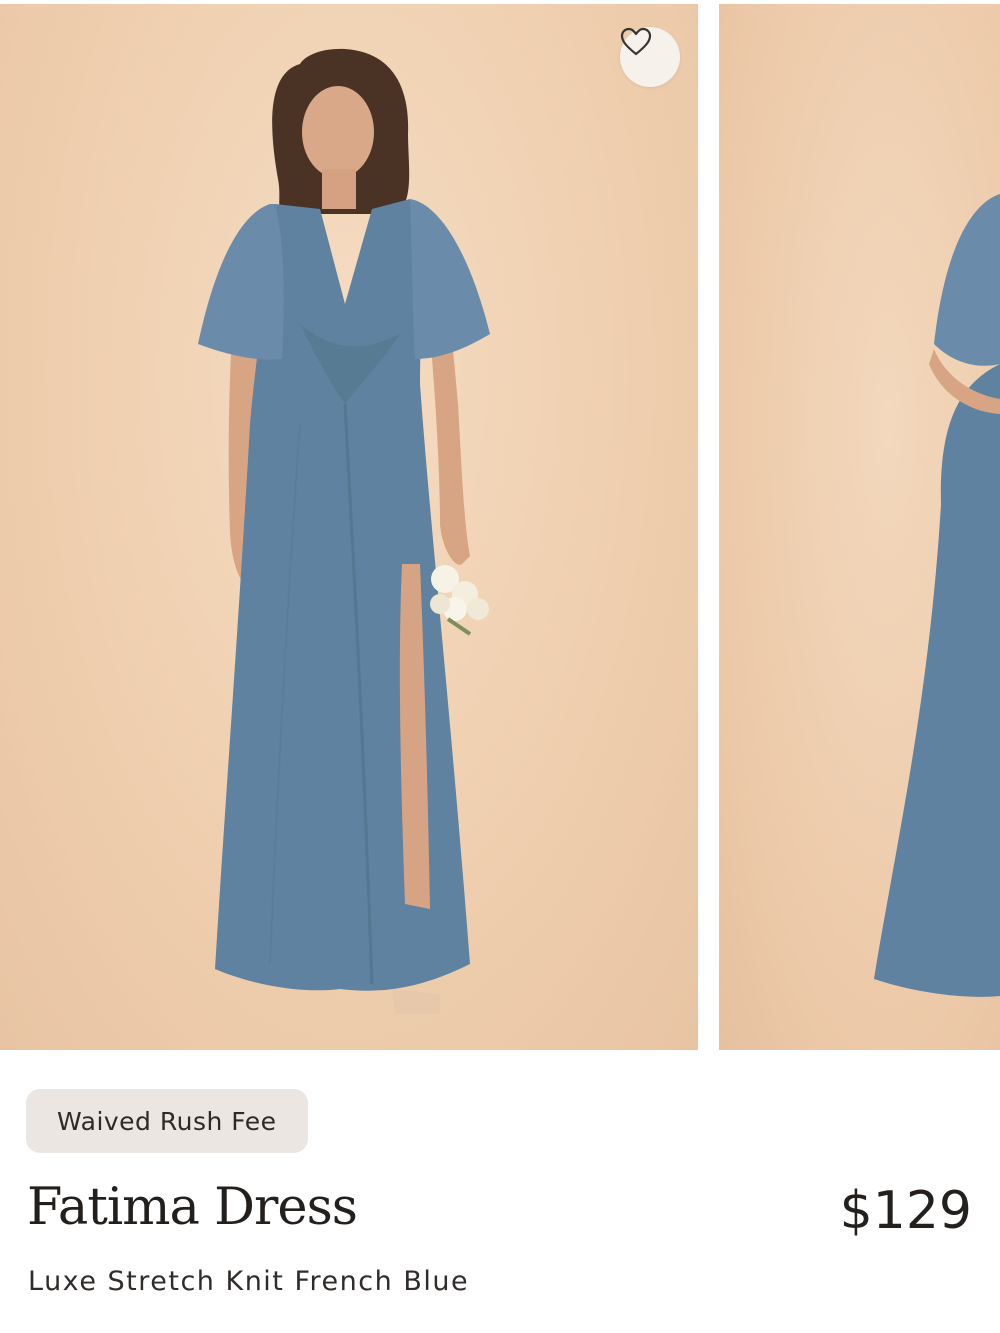  What do you see at coordinates (192, 1207) in the screenshot?
I see `product-title: Fatima Dress` at bounding box center [192, 1207].